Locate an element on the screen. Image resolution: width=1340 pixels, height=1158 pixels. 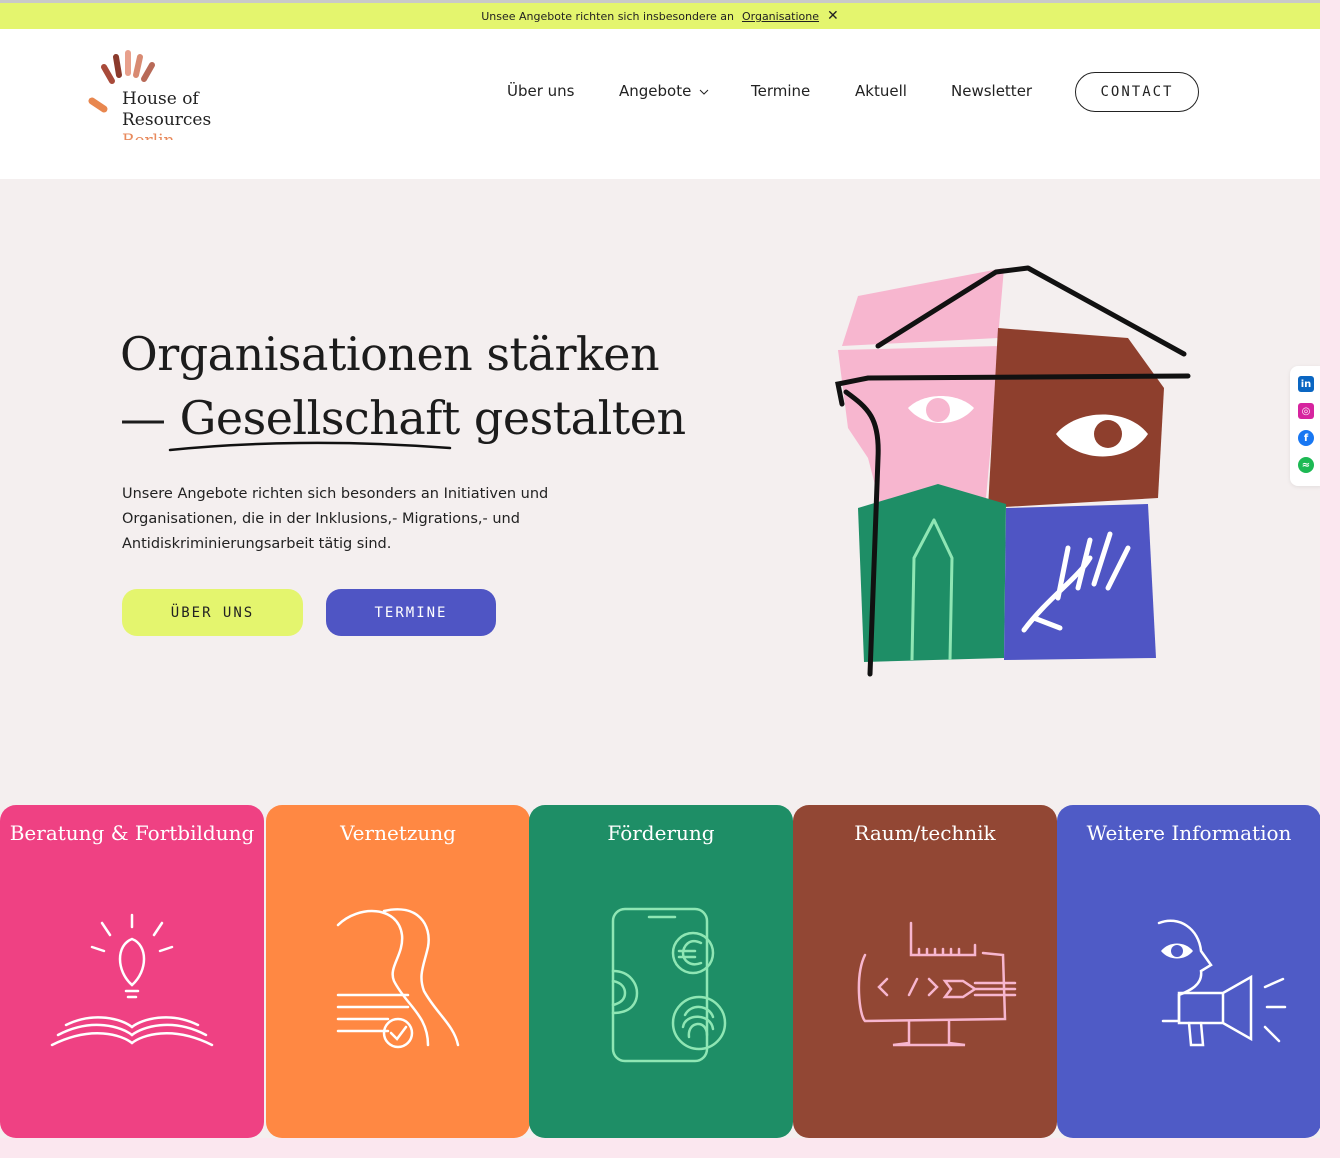
about-button: ÜBER UNS is located at coordinates (212, 612).